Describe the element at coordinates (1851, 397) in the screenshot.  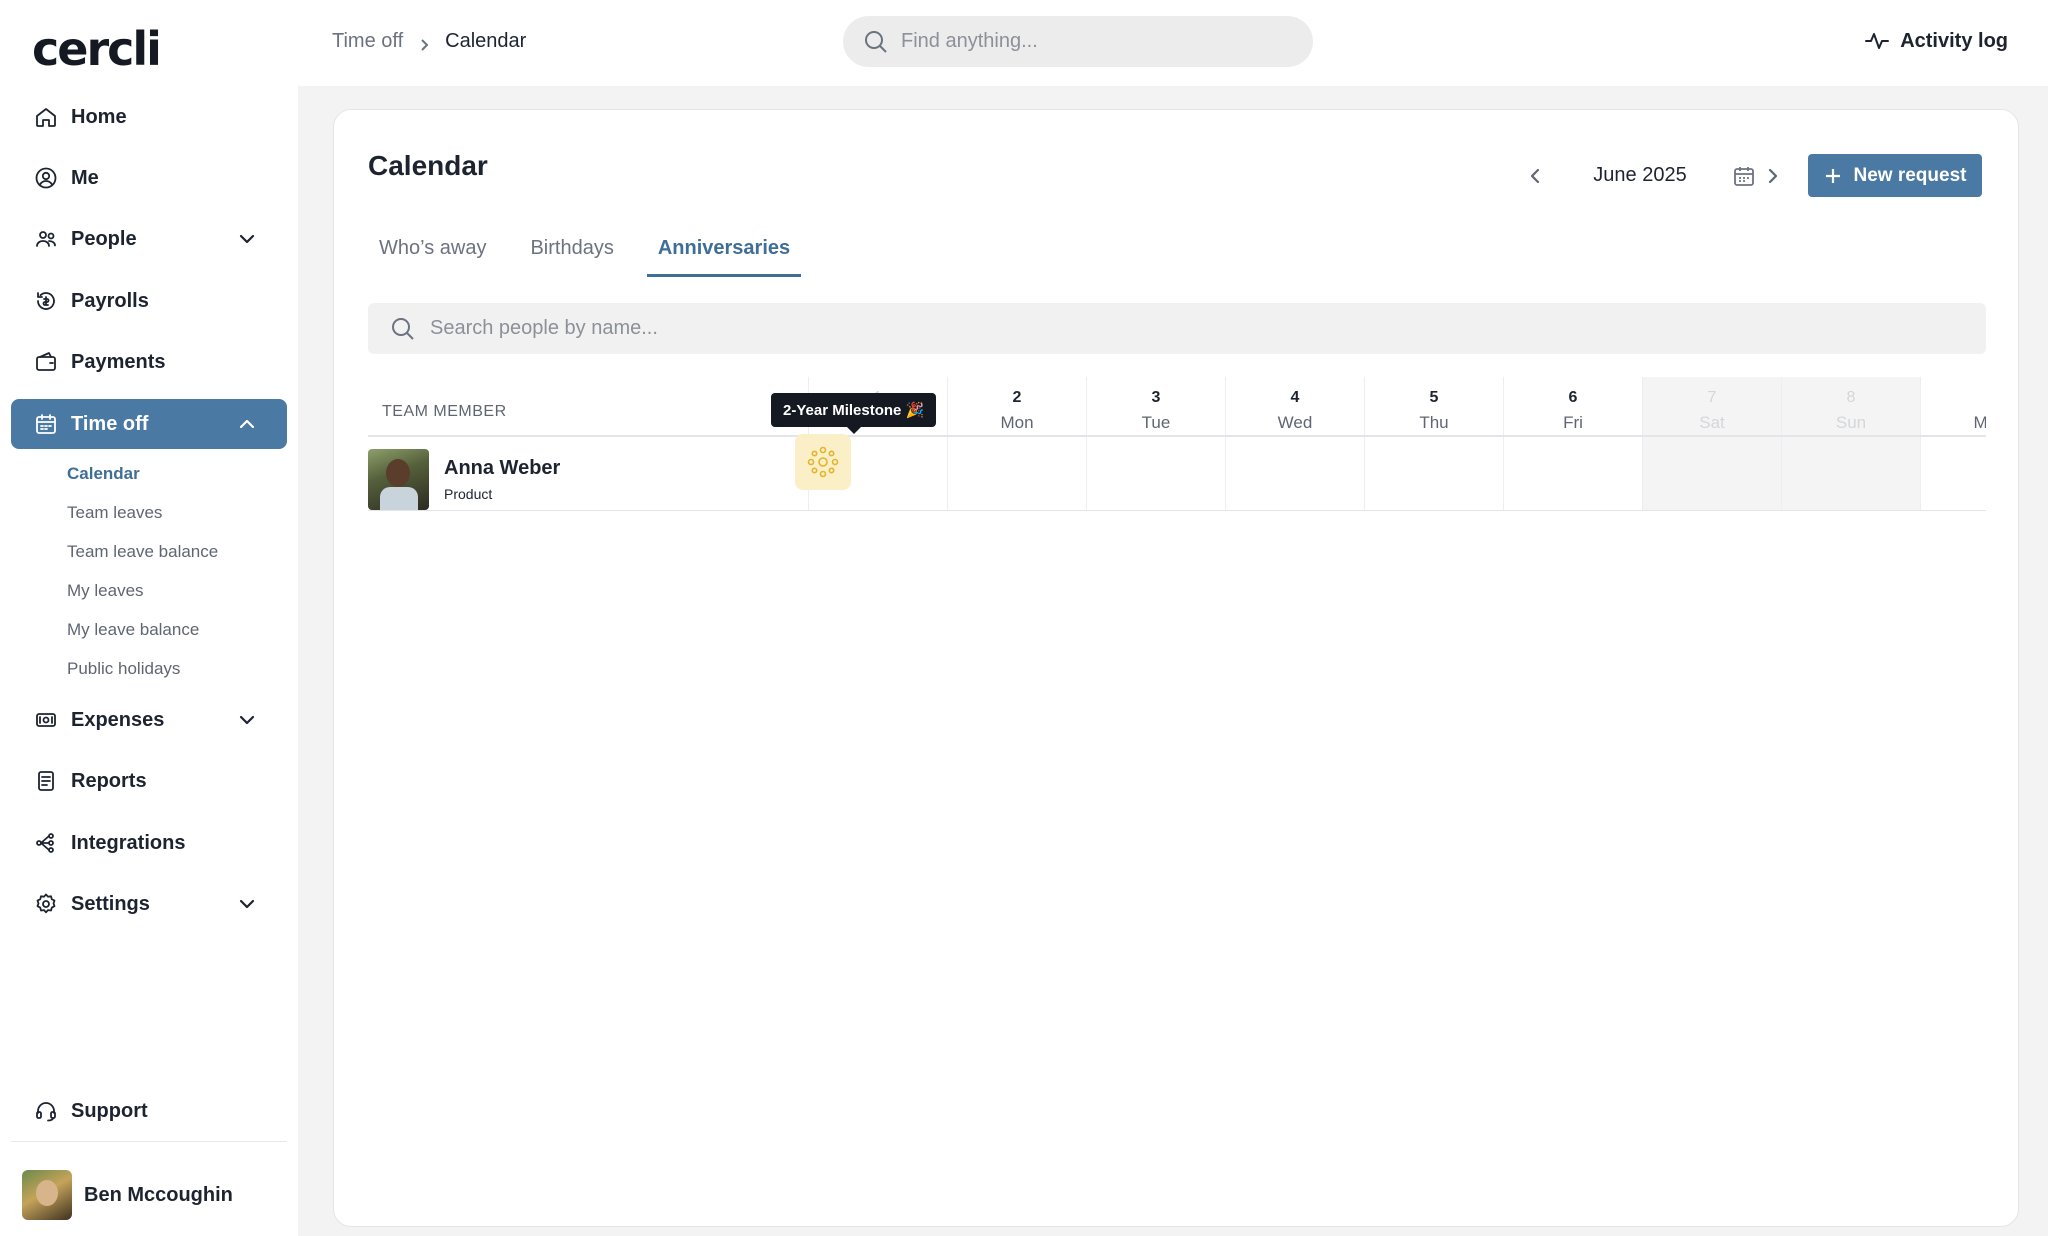
I see `day-number: 8` at that location.